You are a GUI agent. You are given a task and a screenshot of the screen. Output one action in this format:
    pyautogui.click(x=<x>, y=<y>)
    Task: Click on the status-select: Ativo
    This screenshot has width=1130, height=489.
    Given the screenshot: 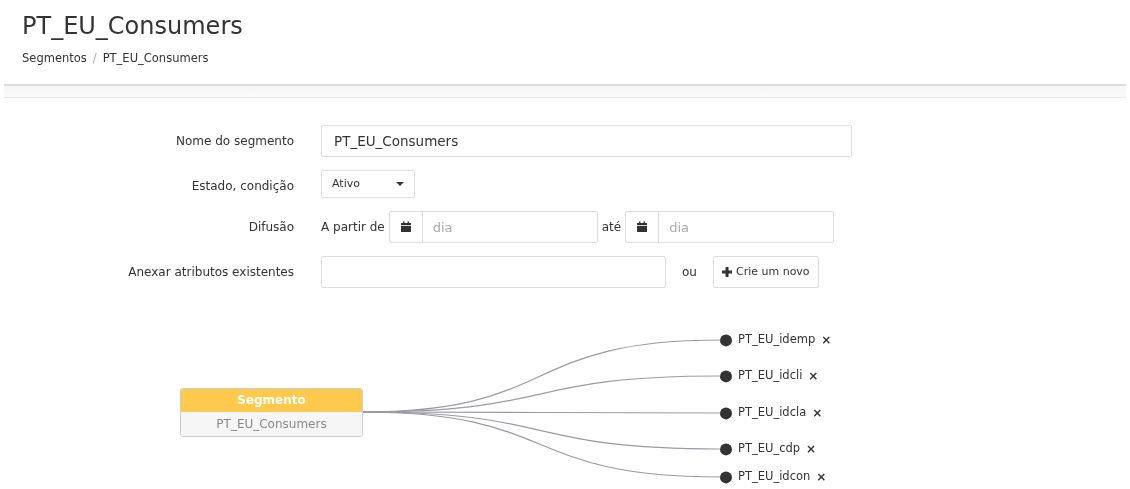 What is the action you would take?
    pyautogui.click(x=368, y=184)
    